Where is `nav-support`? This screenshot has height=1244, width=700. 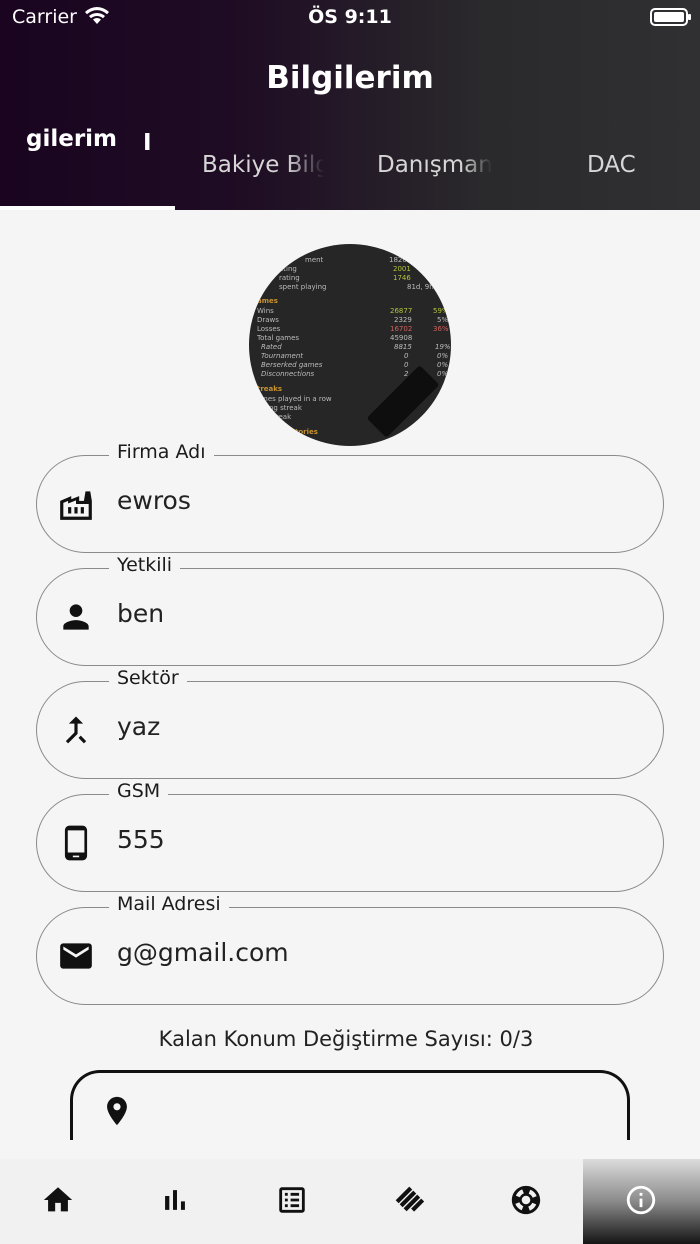 nav-support is located at coordinates (526, 1201).